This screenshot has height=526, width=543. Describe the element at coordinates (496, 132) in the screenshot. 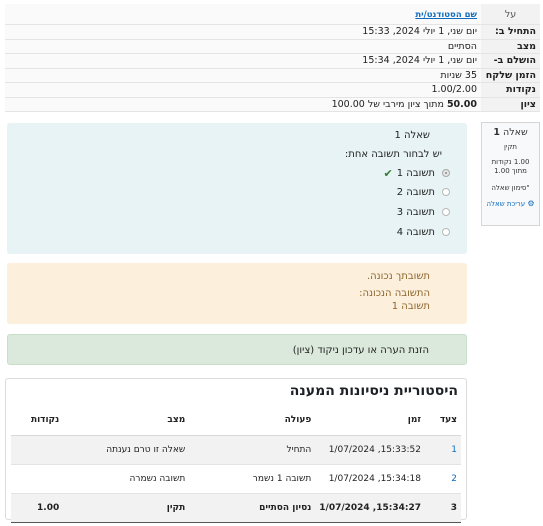

I see `question-number-value: 1` at that location.